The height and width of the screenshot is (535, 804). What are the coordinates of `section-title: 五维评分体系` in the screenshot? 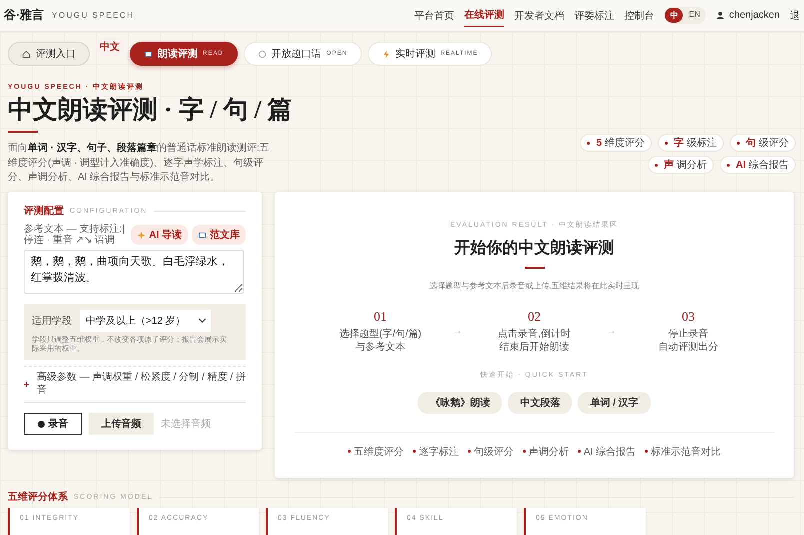 It's located at (38, 497).